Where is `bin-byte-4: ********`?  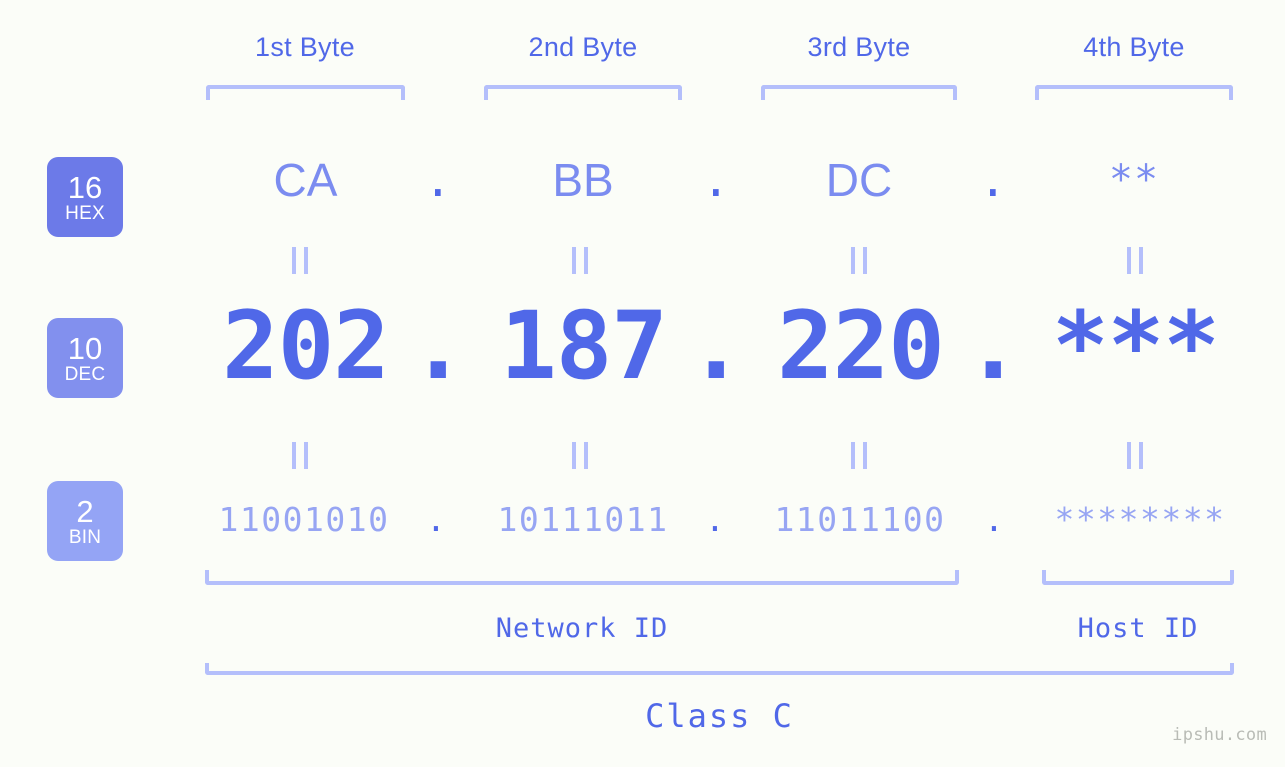 bin-byte-4: ******** is located at coordinates (1140, 519).